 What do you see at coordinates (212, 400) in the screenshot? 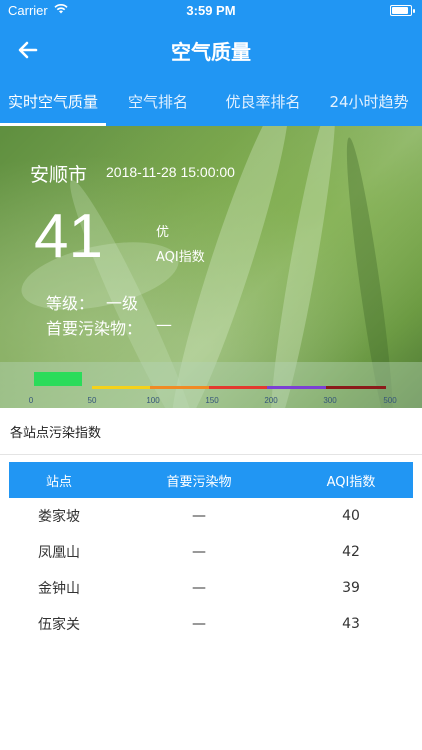
I see `scale-tick: 150` at bounding box center [212, 400].